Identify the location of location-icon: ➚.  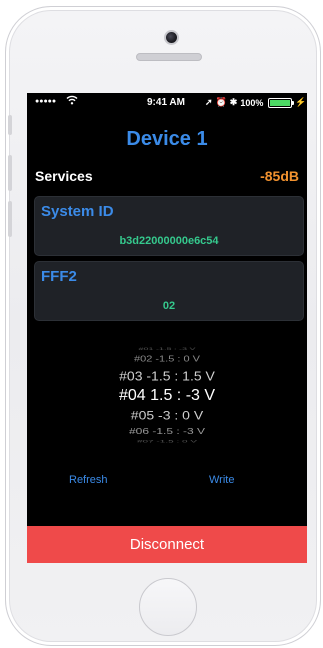
(209, 102).